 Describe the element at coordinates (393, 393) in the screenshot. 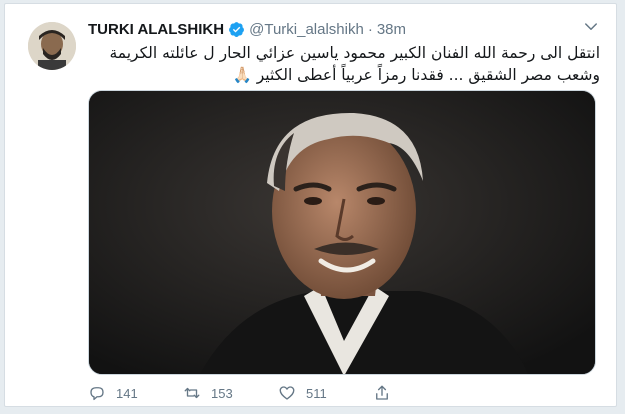

I see `share-button` at that location.